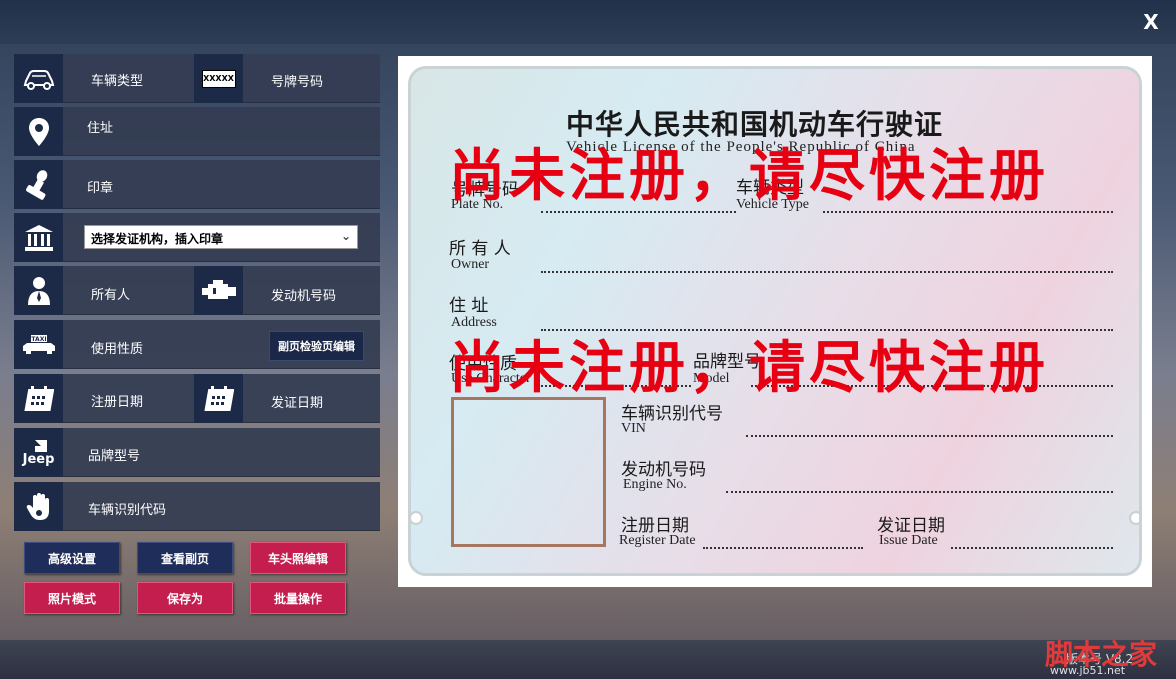 The width and height of the screenshot is (1176, 679). I want to click on view-secondary-page-button: 查看副页, so click(185, 558).